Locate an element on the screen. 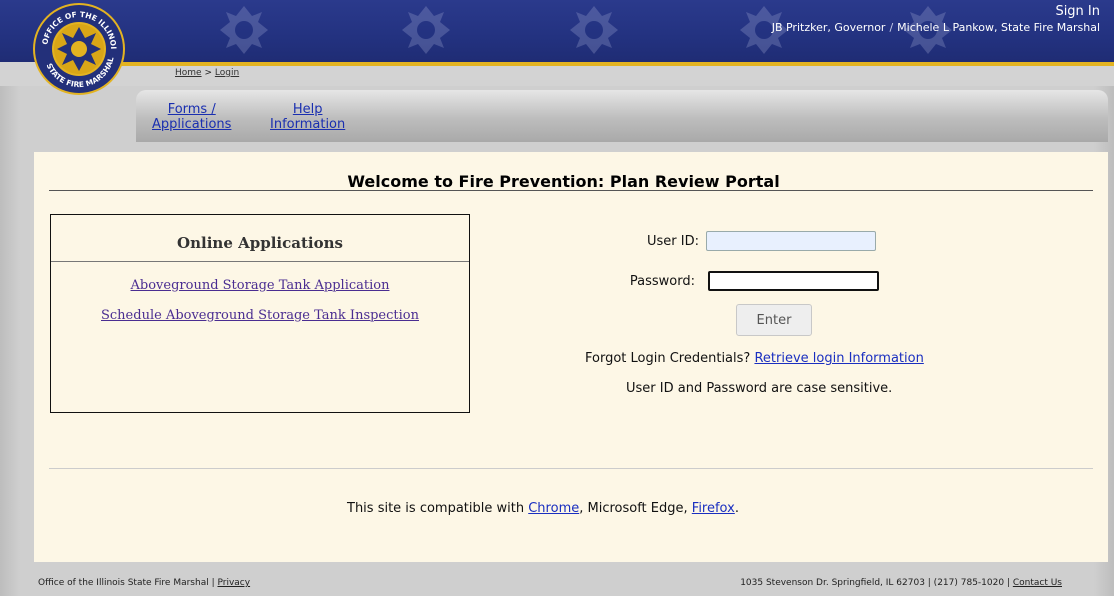  app-link-item: Aboveground Storage Tank Application is located at coordinates (260, 285).